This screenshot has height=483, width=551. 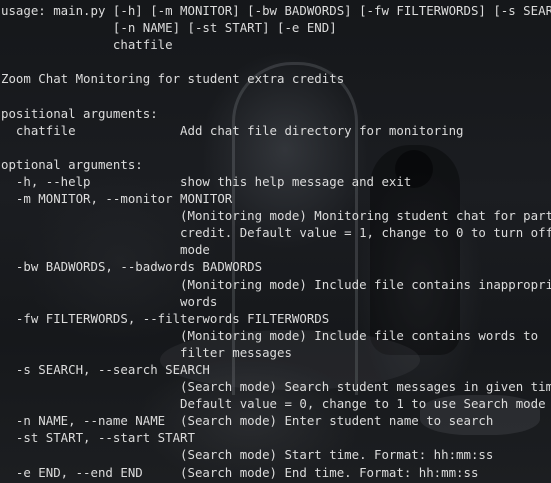 What do you see at coordinates (117, 199) in the screenshot?
I see `terminal-line: -m MONITOR, --monitor MONITOR` at bounding box center [117, 199].